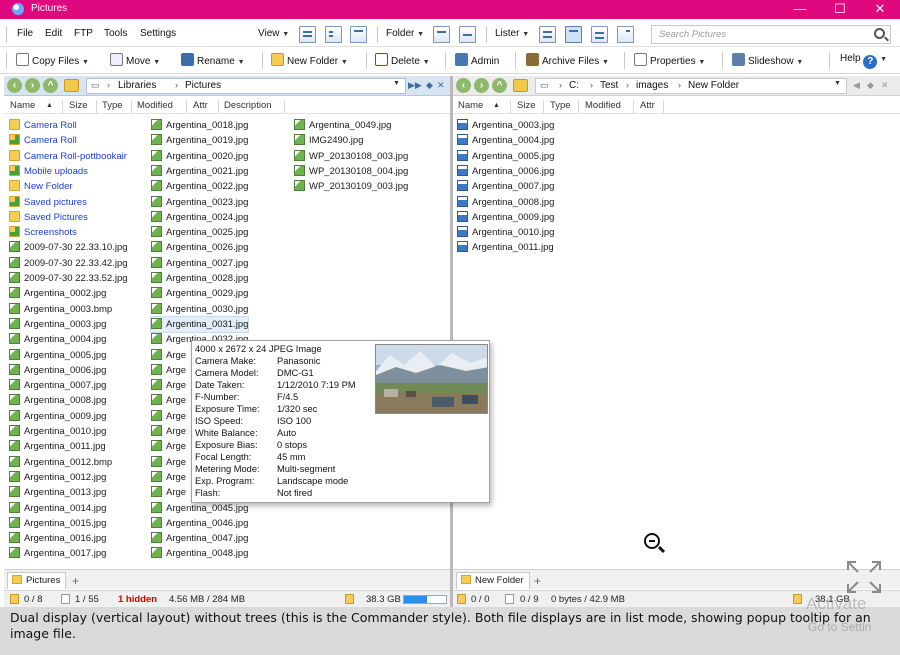 Image resolution: width=900 pixels, height=655 pixels. Describe the element at coordinates (669, 61) in the screenshot. I see `properties-button: Properties ▼` at that location.